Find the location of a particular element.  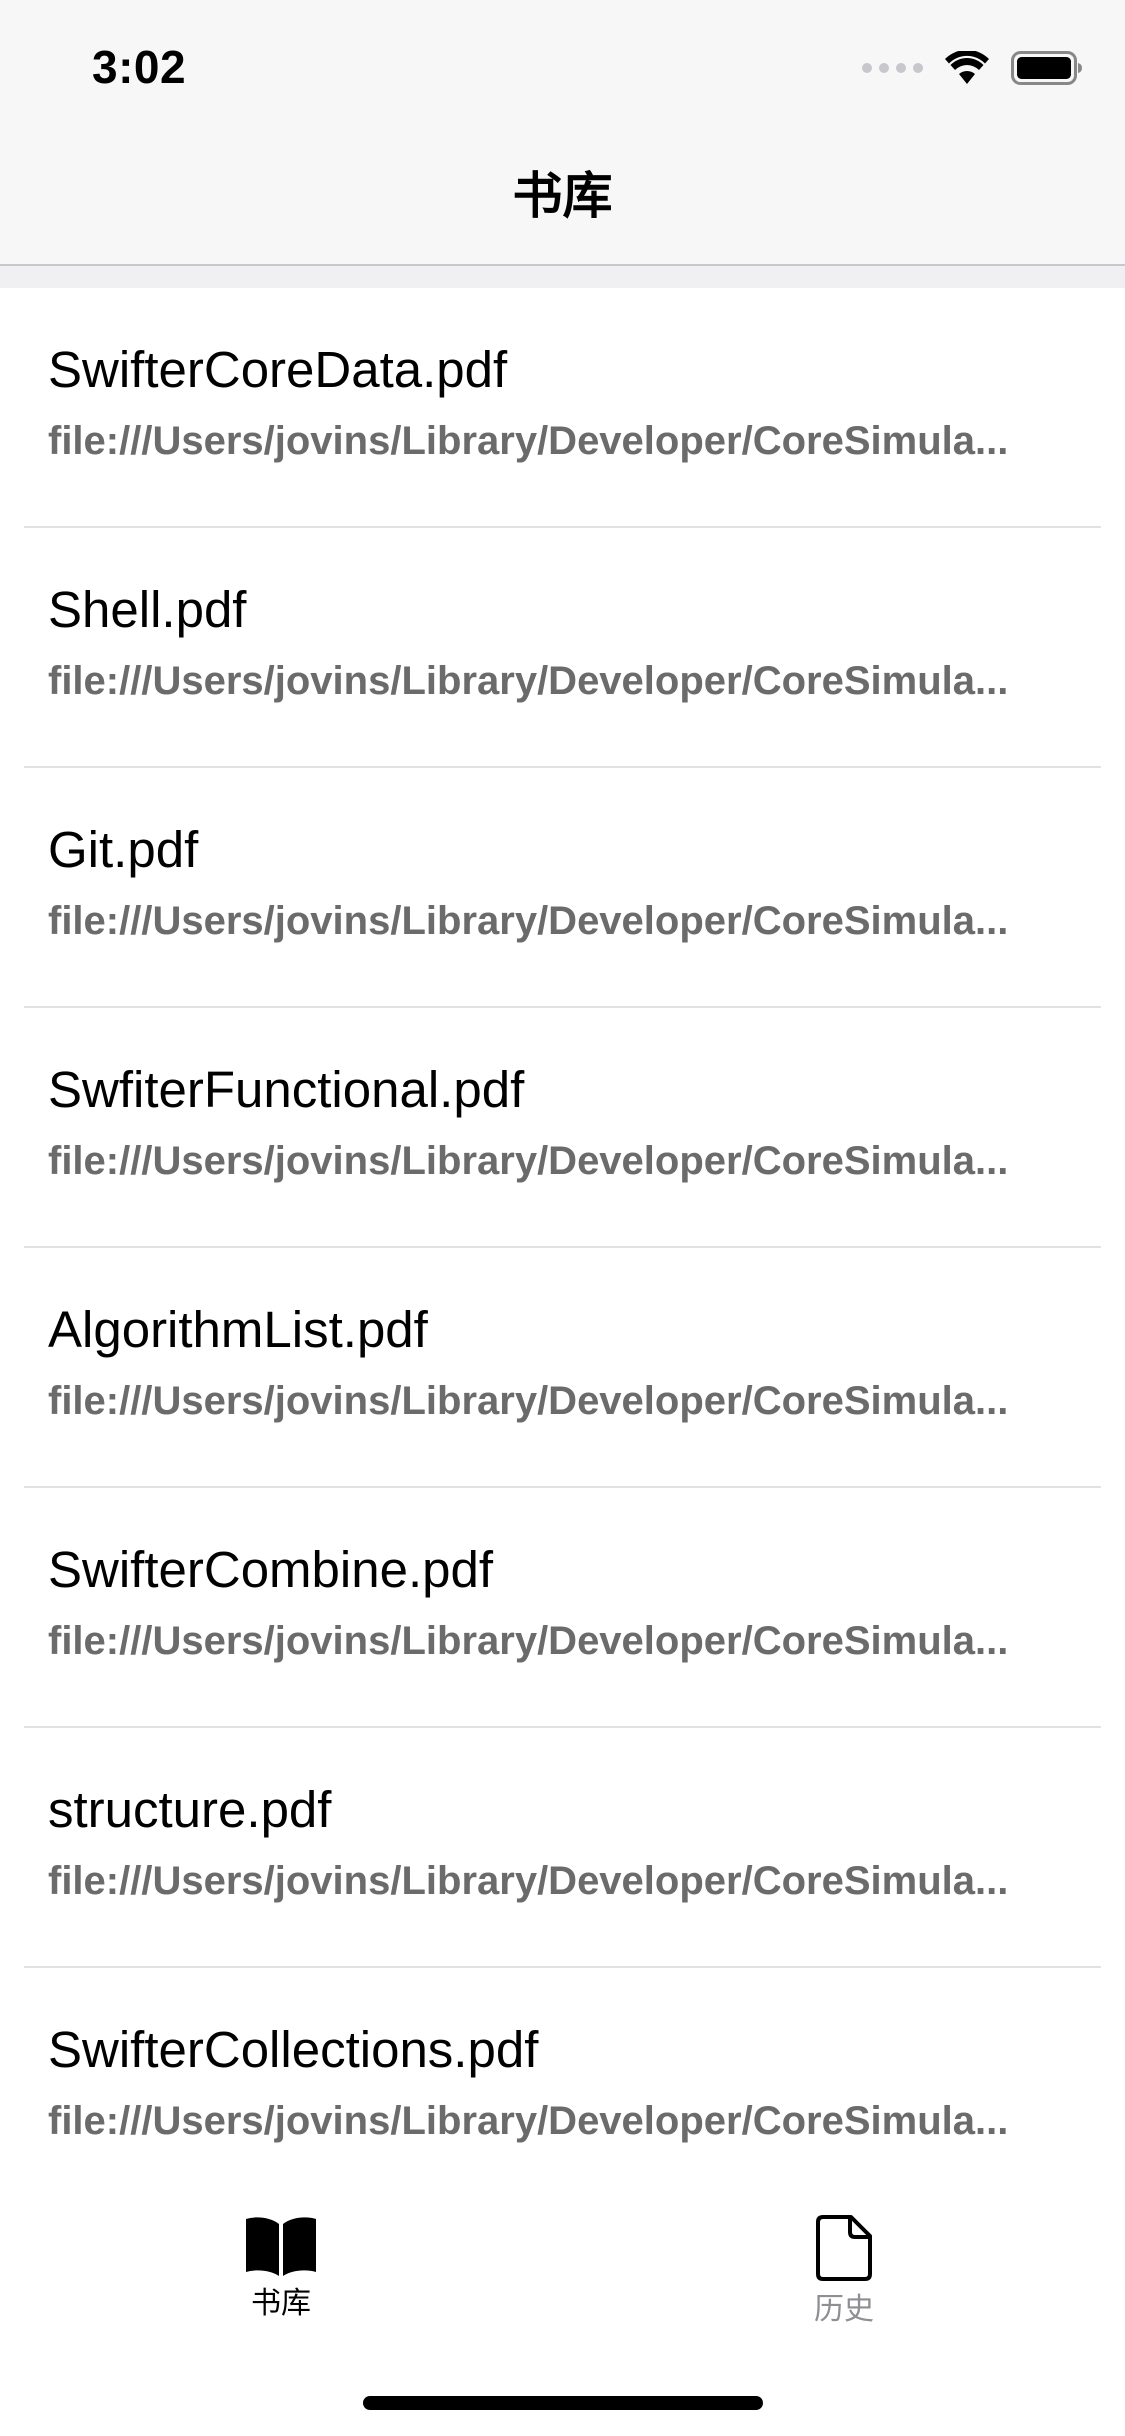

status-icons is located at coordinates (972, 68).